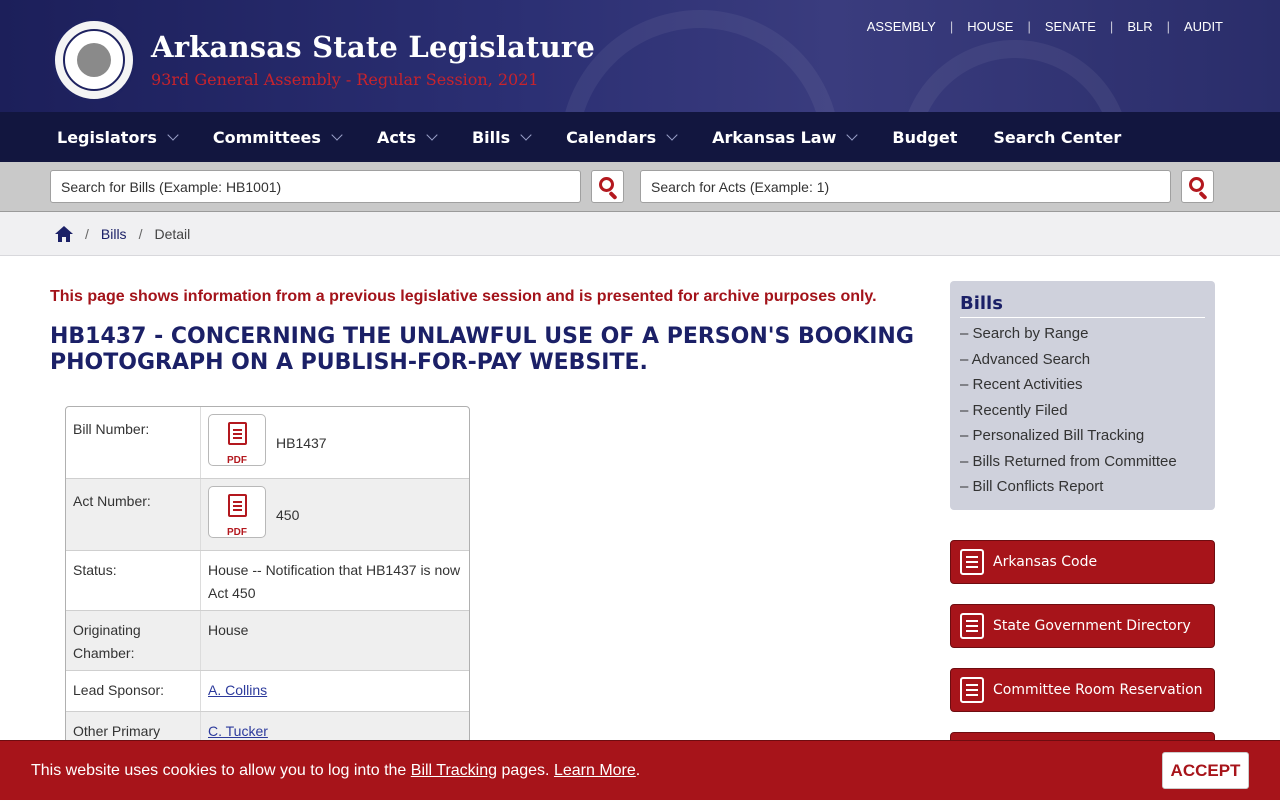  Describe the element at coordinates (114, 234) in the screenshot. I see `breadcrumb-bills: Bills` at that location.